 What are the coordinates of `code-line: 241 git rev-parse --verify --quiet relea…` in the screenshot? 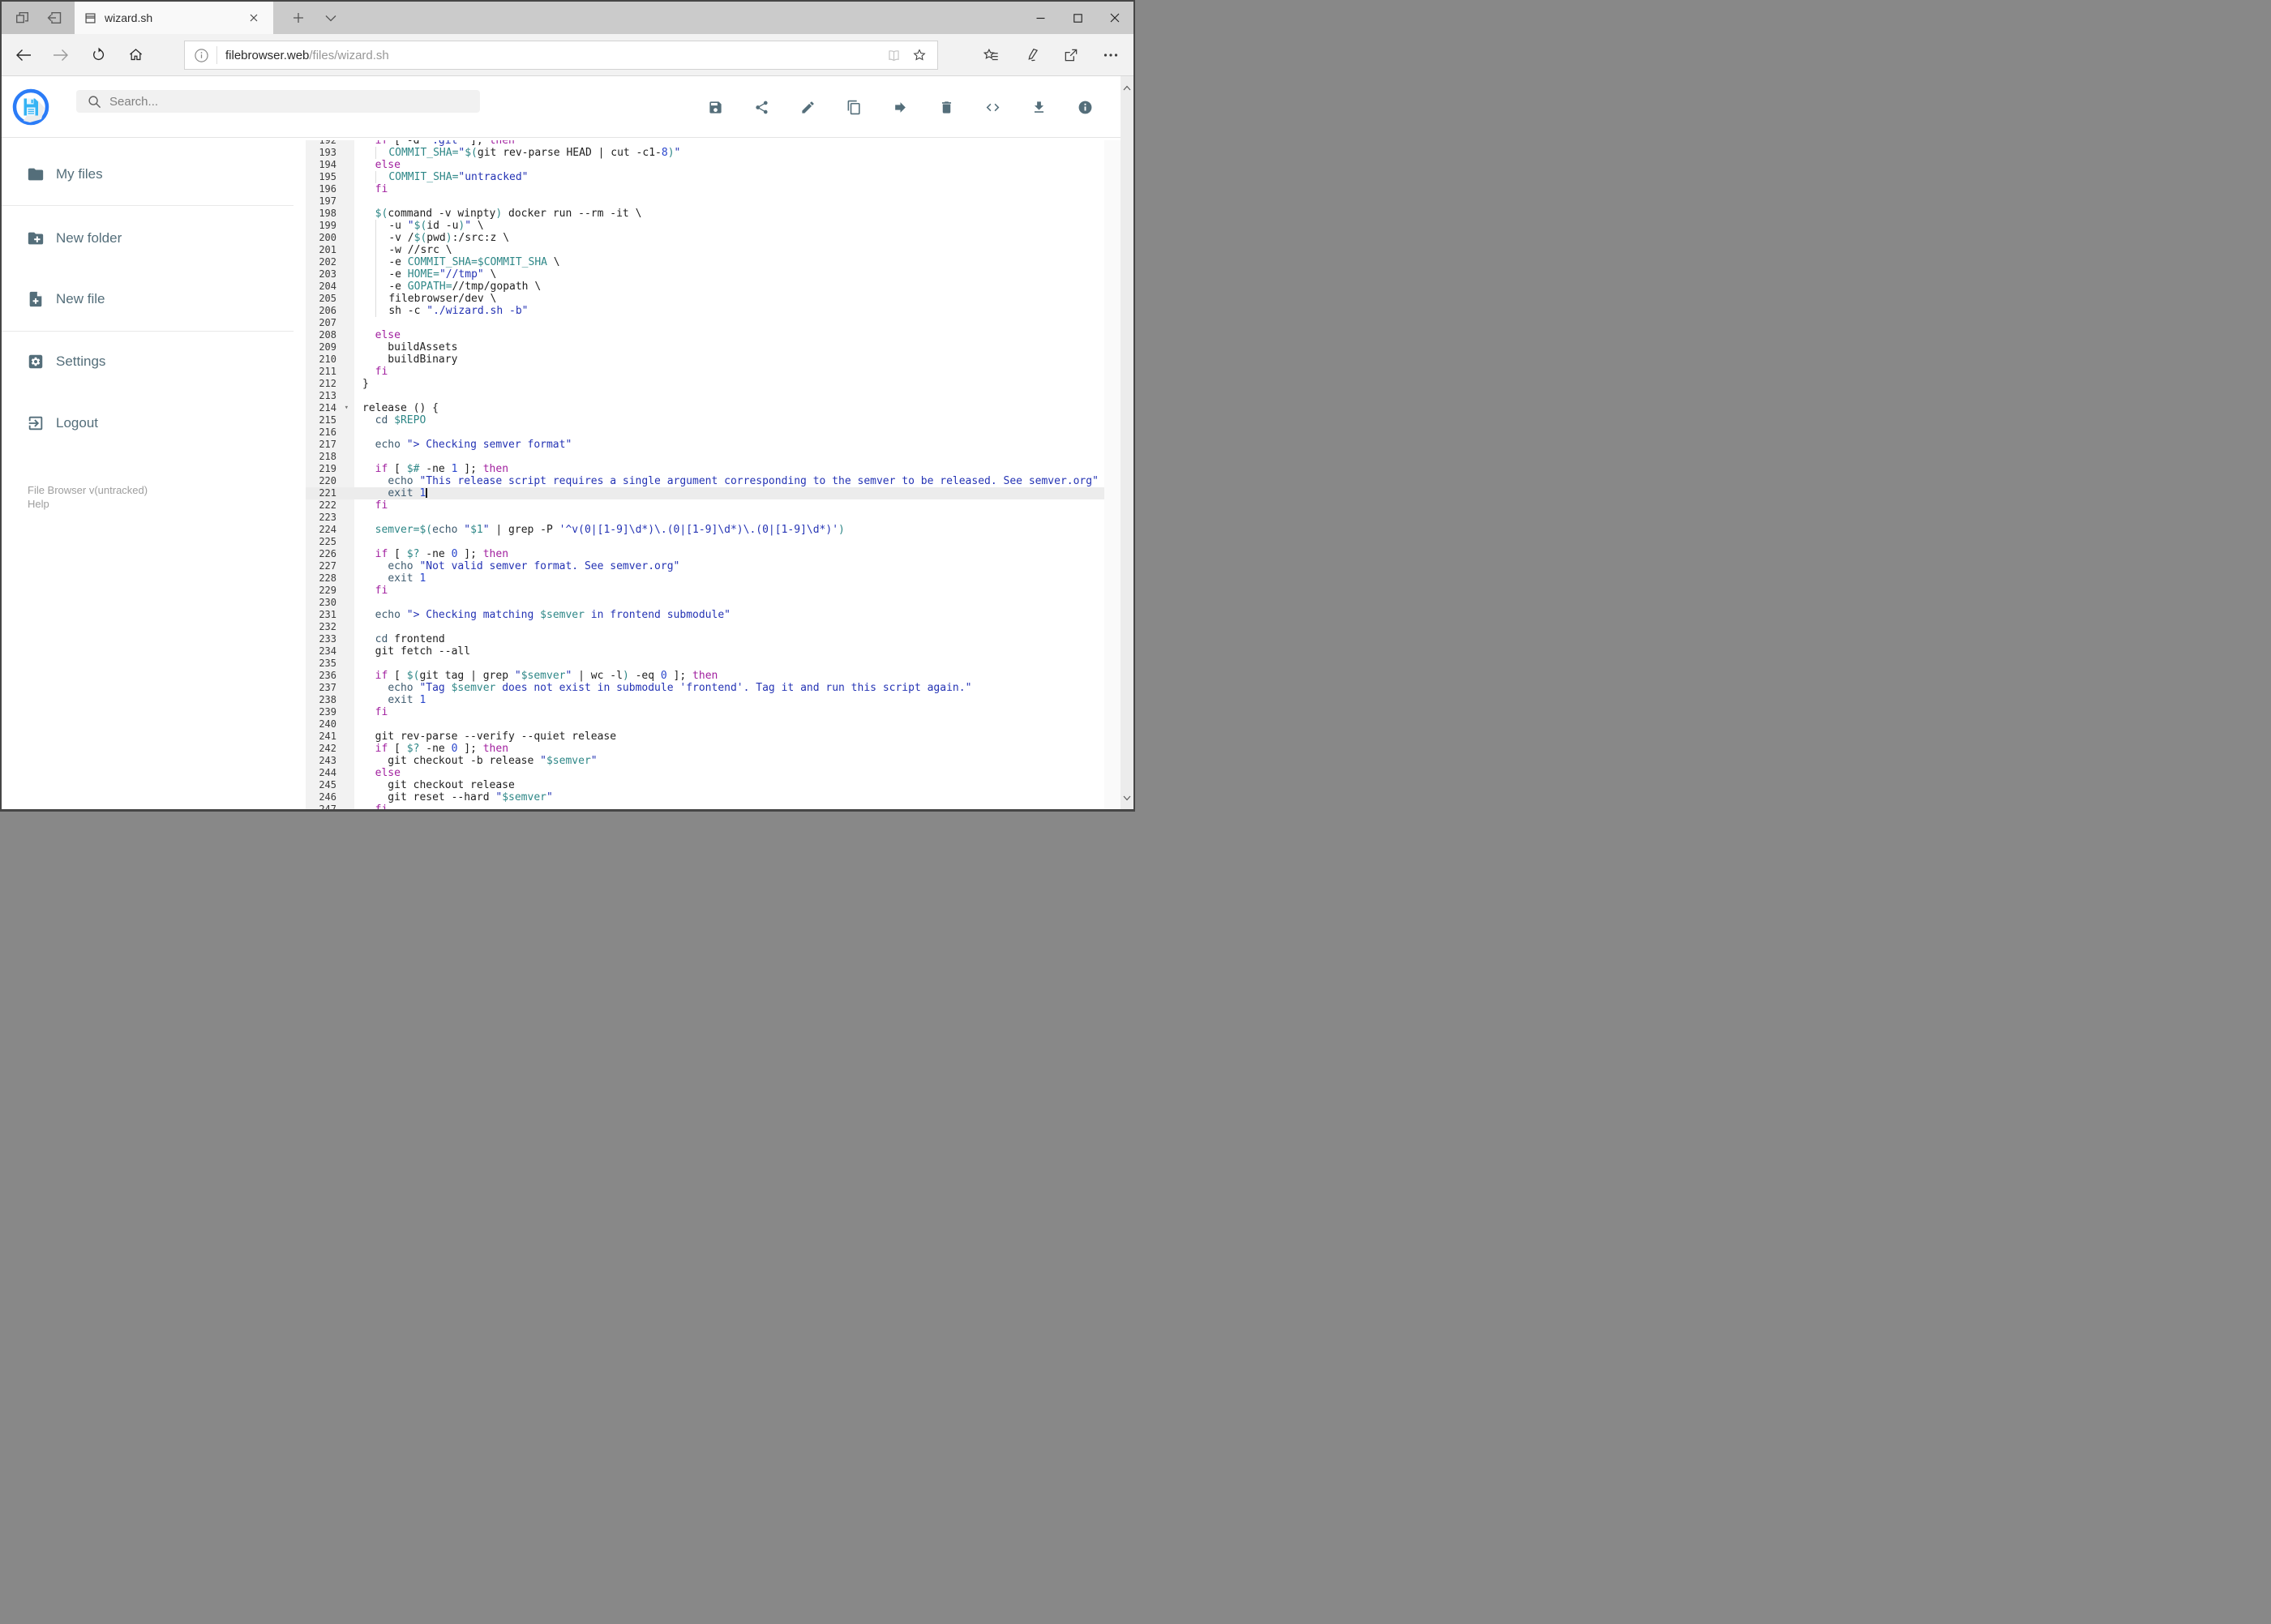 It's located at (705, 737).